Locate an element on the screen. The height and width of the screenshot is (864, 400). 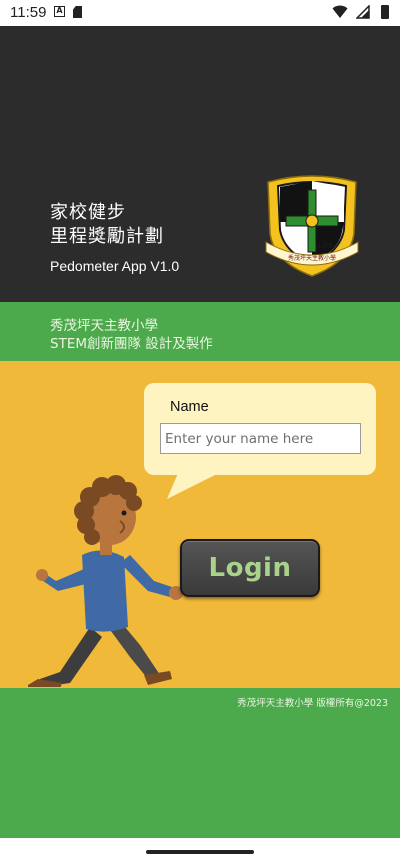
status-bar: 11:59 A is located at coordinates (200, 13).